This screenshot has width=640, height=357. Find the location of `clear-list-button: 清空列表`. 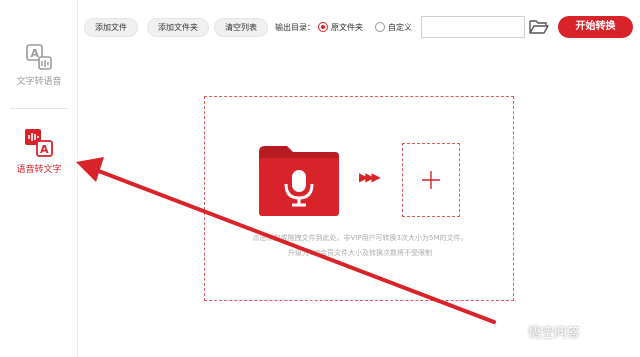

clear-list-button: 清空列表 is located at coordinates (241, 27).